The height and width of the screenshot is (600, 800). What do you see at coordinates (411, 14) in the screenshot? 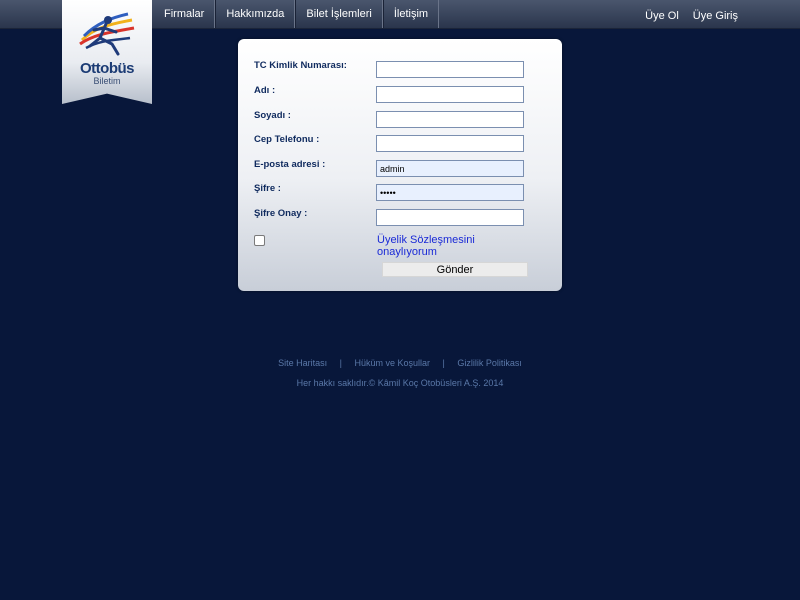
I see `nav-item-iletisim: İletişim` at bounding box center [411, 14].